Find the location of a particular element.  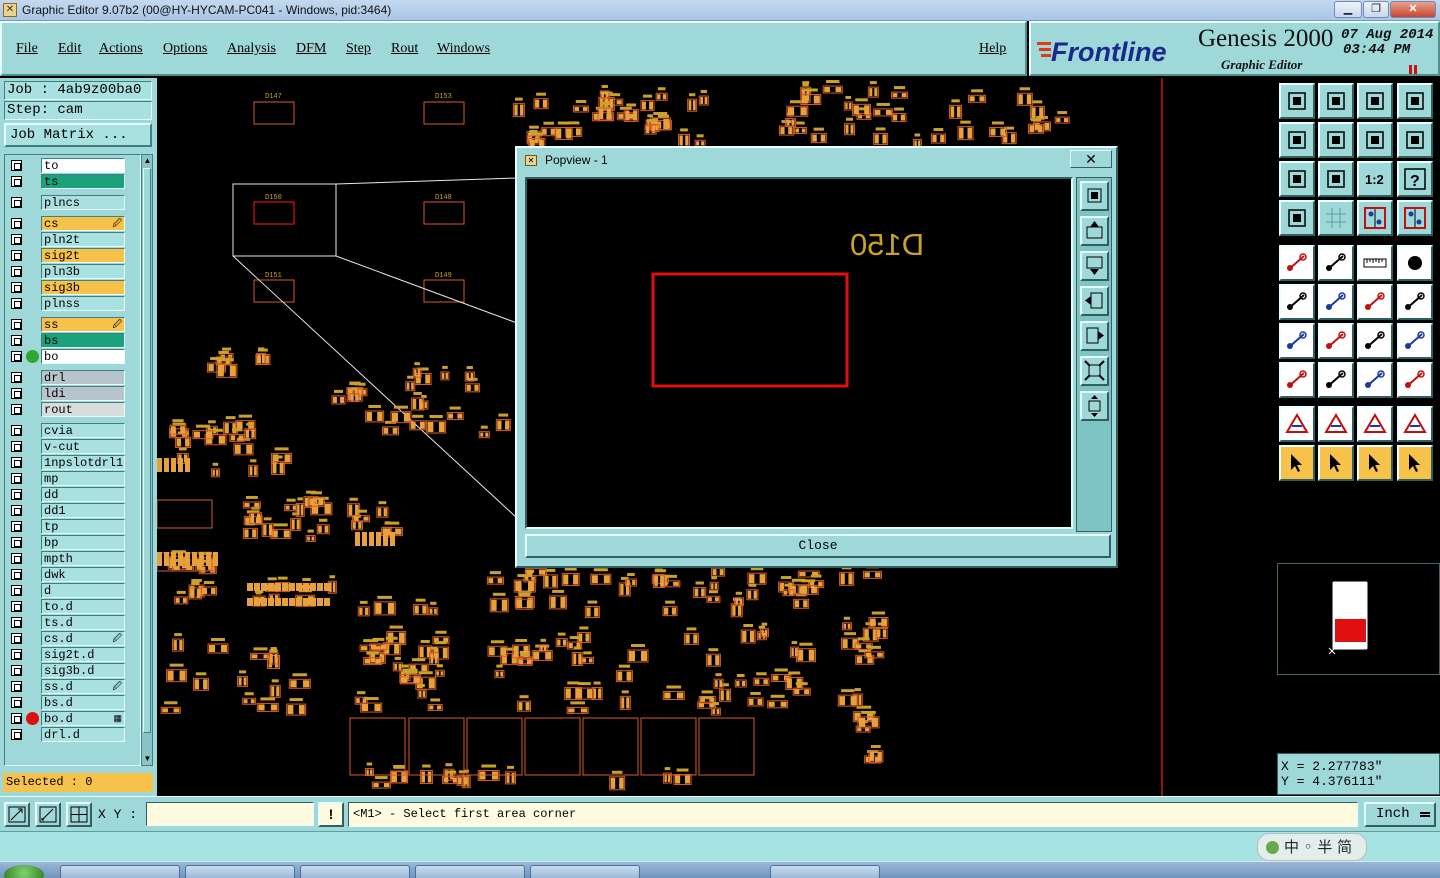

pv-pan-down-icon is located at coordinates (1094, 266).